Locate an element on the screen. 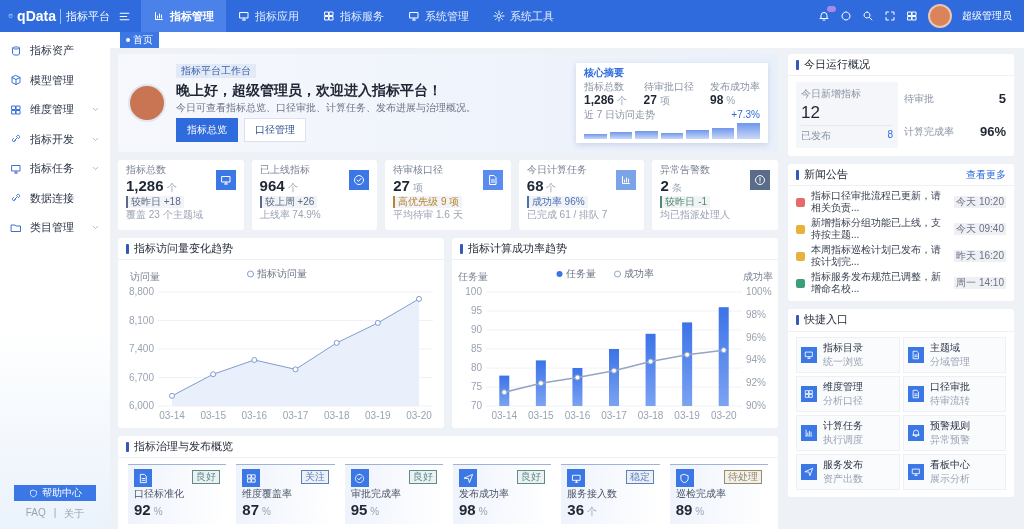  stat-value: 964 个 is located at coordinates (278, 186).